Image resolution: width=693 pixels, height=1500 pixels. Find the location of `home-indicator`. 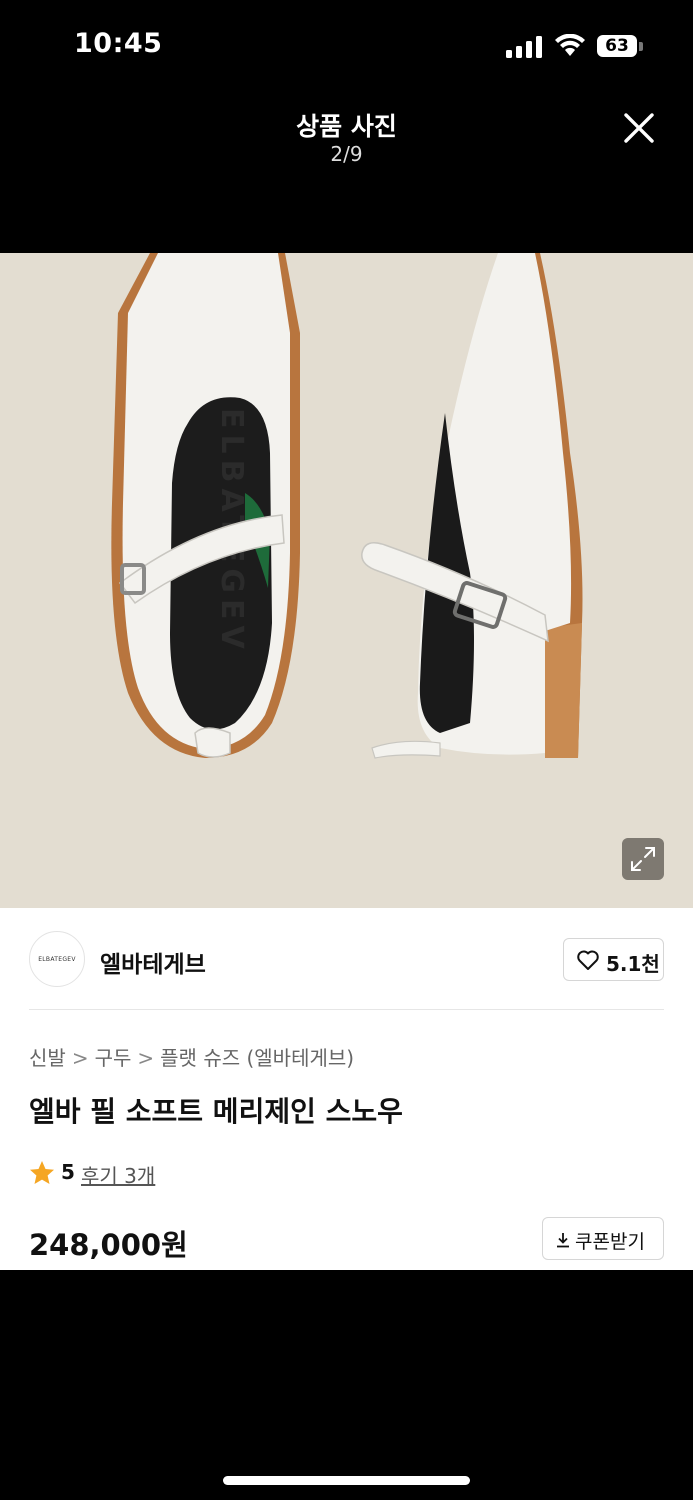

home-indicator is located at coordinates (346, 1480).